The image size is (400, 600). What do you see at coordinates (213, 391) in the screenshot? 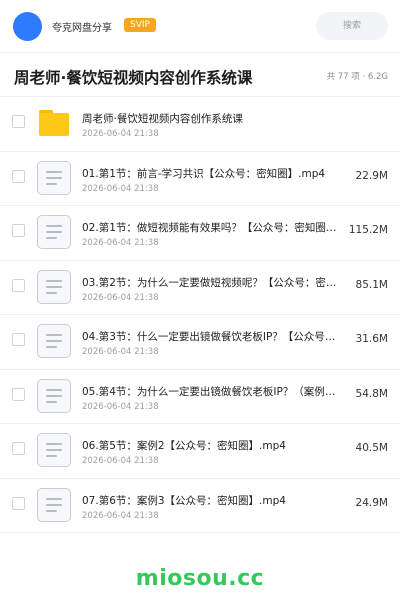
I see `item-name: 05.第4节：为什么一定要出镜做餐饮老板IP？（案例）【公众号：密知圈】.mp4` at bounding box center [213, 391].